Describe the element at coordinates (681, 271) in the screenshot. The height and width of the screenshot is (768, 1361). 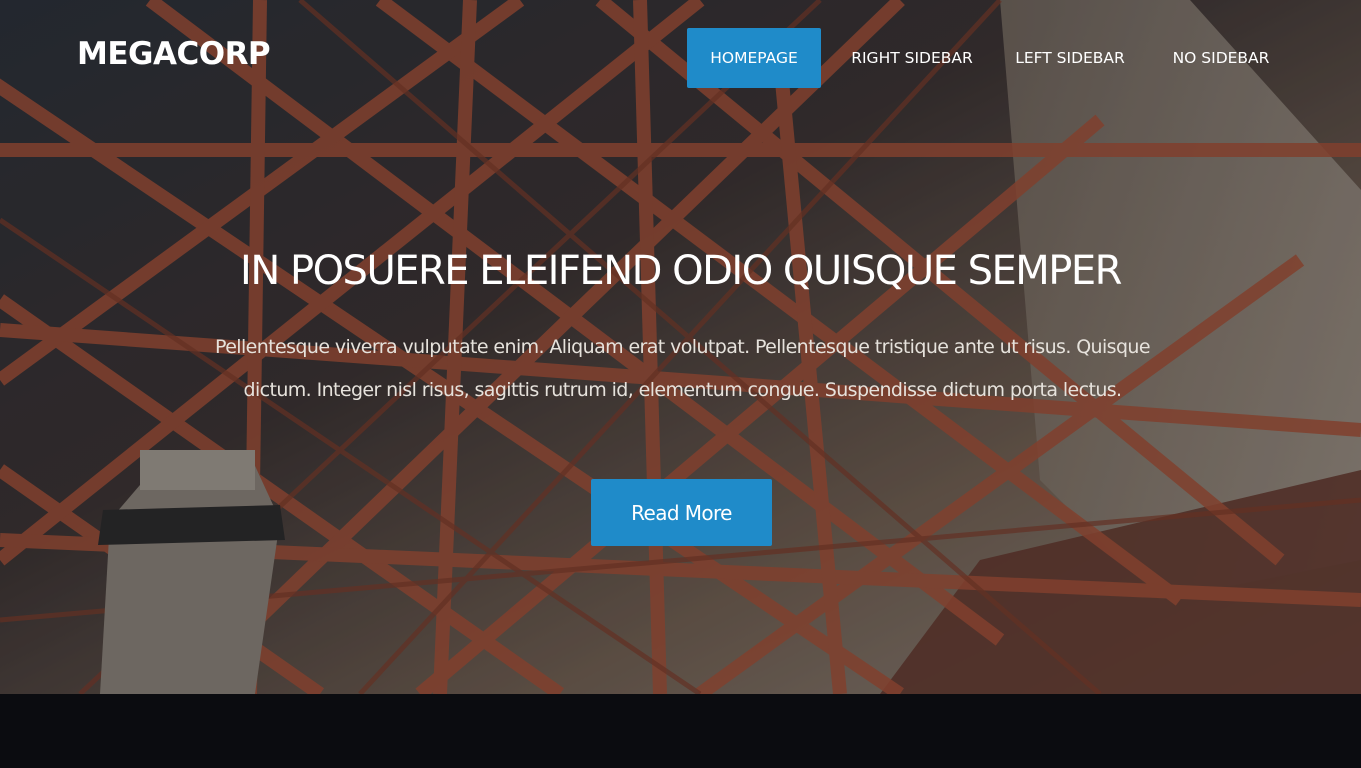
I see `hero-headline: IN POSUERE ELEIFEND ODIO QUISQUE SEMPER` at that location.